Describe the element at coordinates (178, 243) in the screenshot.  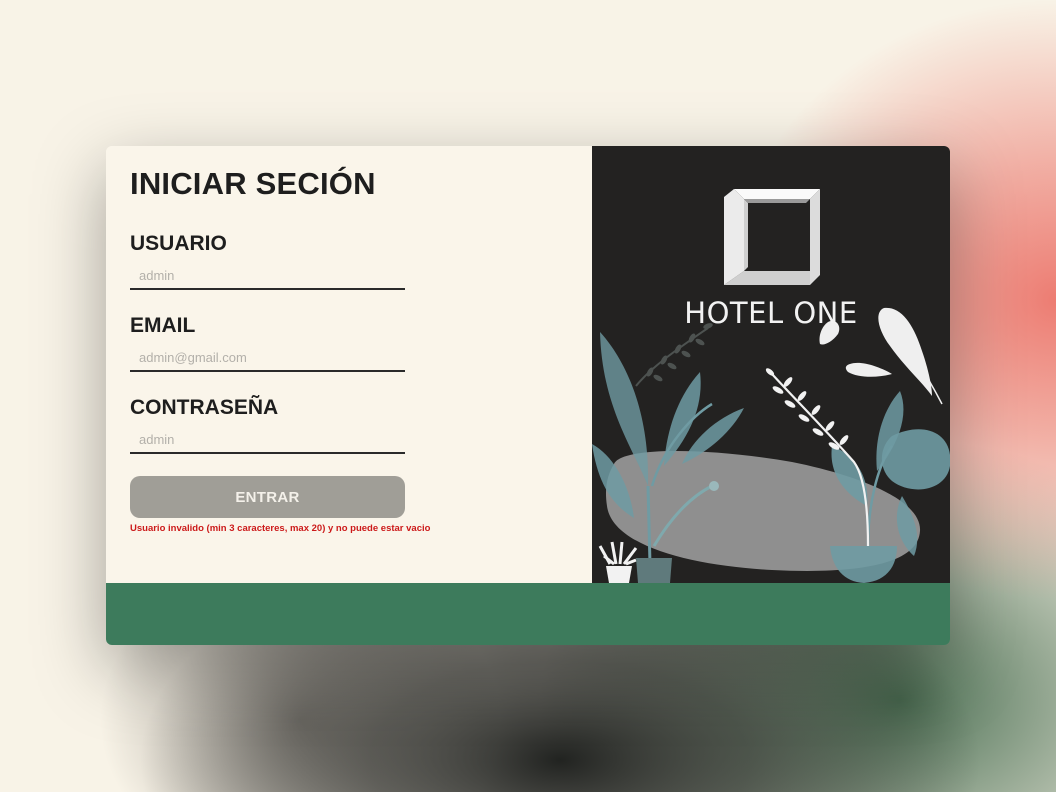
I see `username-label: USUARIO` at that location.